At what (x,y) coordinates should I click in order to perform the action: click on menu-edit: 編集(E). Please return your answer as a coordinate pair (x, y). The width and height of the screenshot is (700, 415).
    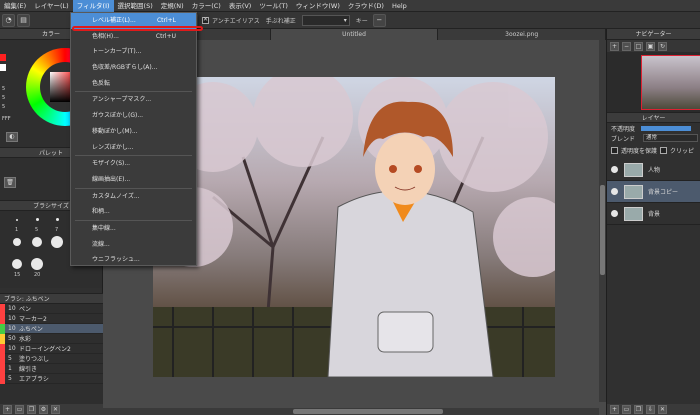
    Looking at the image, I should click on (15, 6).